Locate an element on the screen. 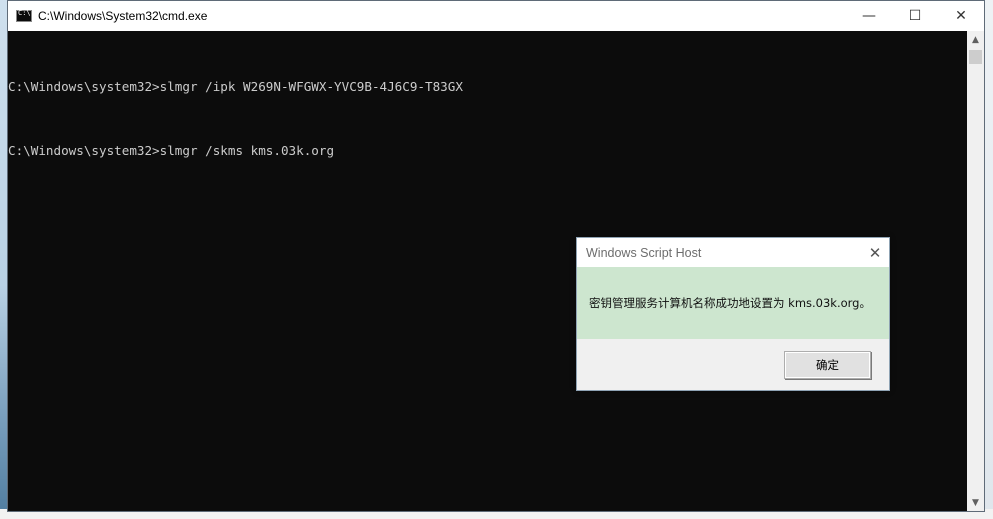 The height and width of the screenshot is (519, 993). chevron-down-icon: ▼ is located at coordinates (975, 502).